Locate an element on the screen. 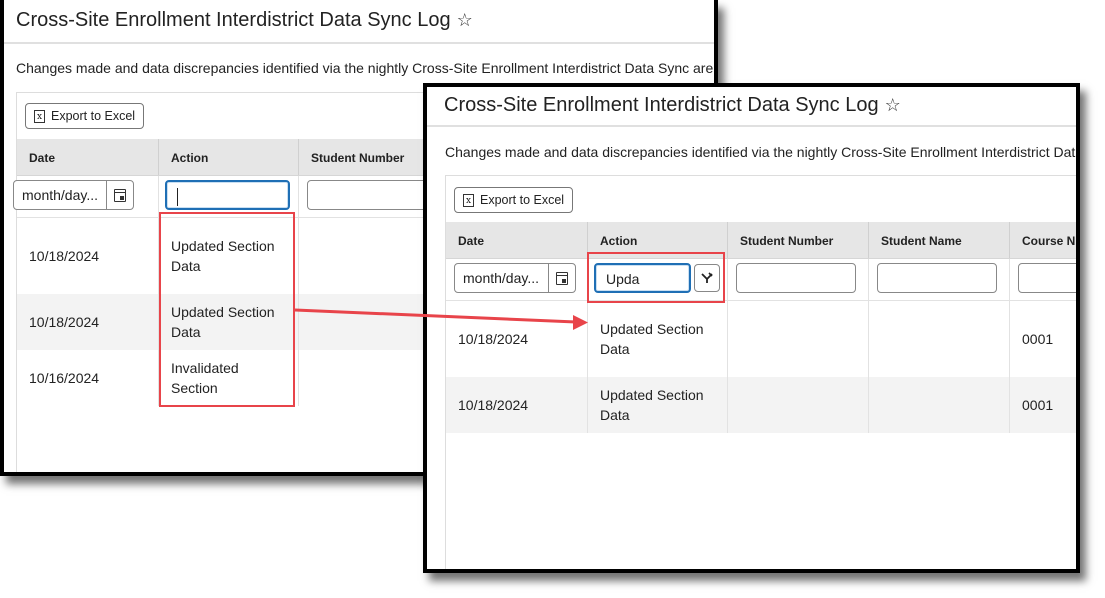 The width and height of the screenshot is (1105, 598). filter-clear-icon is located at coordinates (707, 277).